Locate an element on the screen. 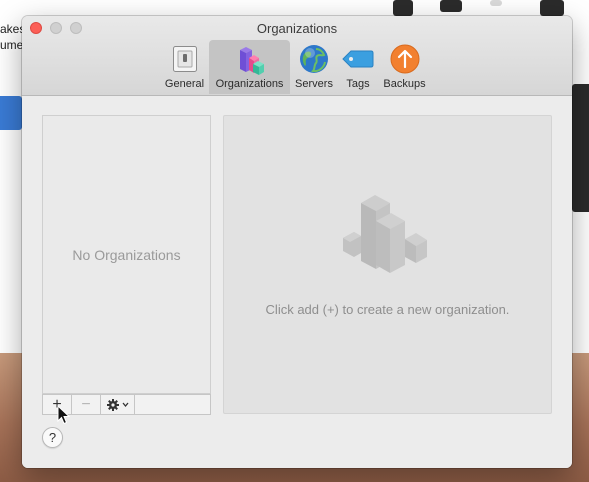 This screenshot has height=482, width=589. action-menu-button is located at coordinates (118, 404).